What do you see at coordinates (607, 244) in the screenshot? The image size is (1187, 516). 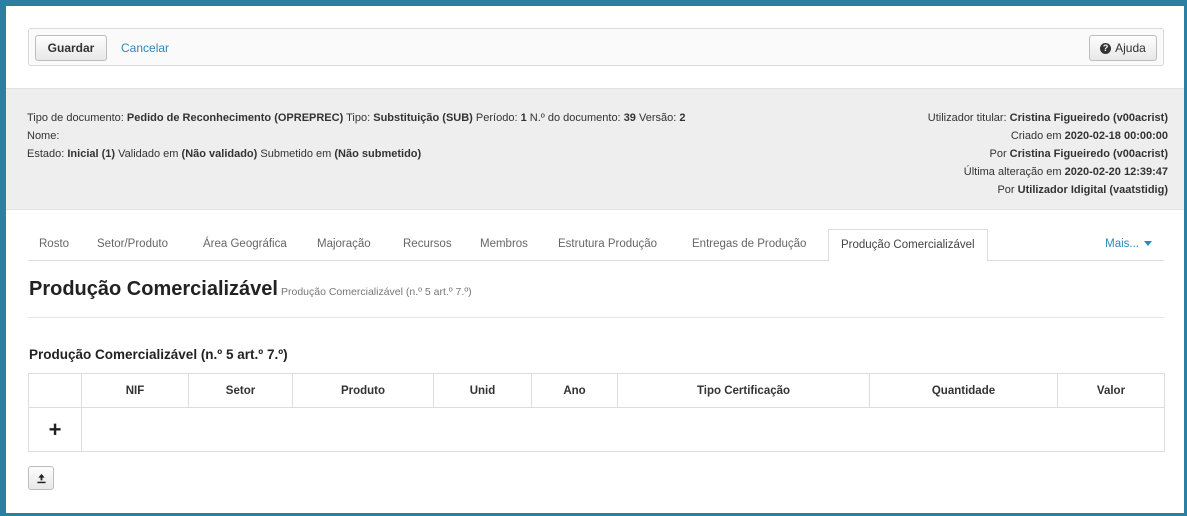 I see `tab-estrutura-producao: Estrutura Produção` at bounding box center [607, 244].